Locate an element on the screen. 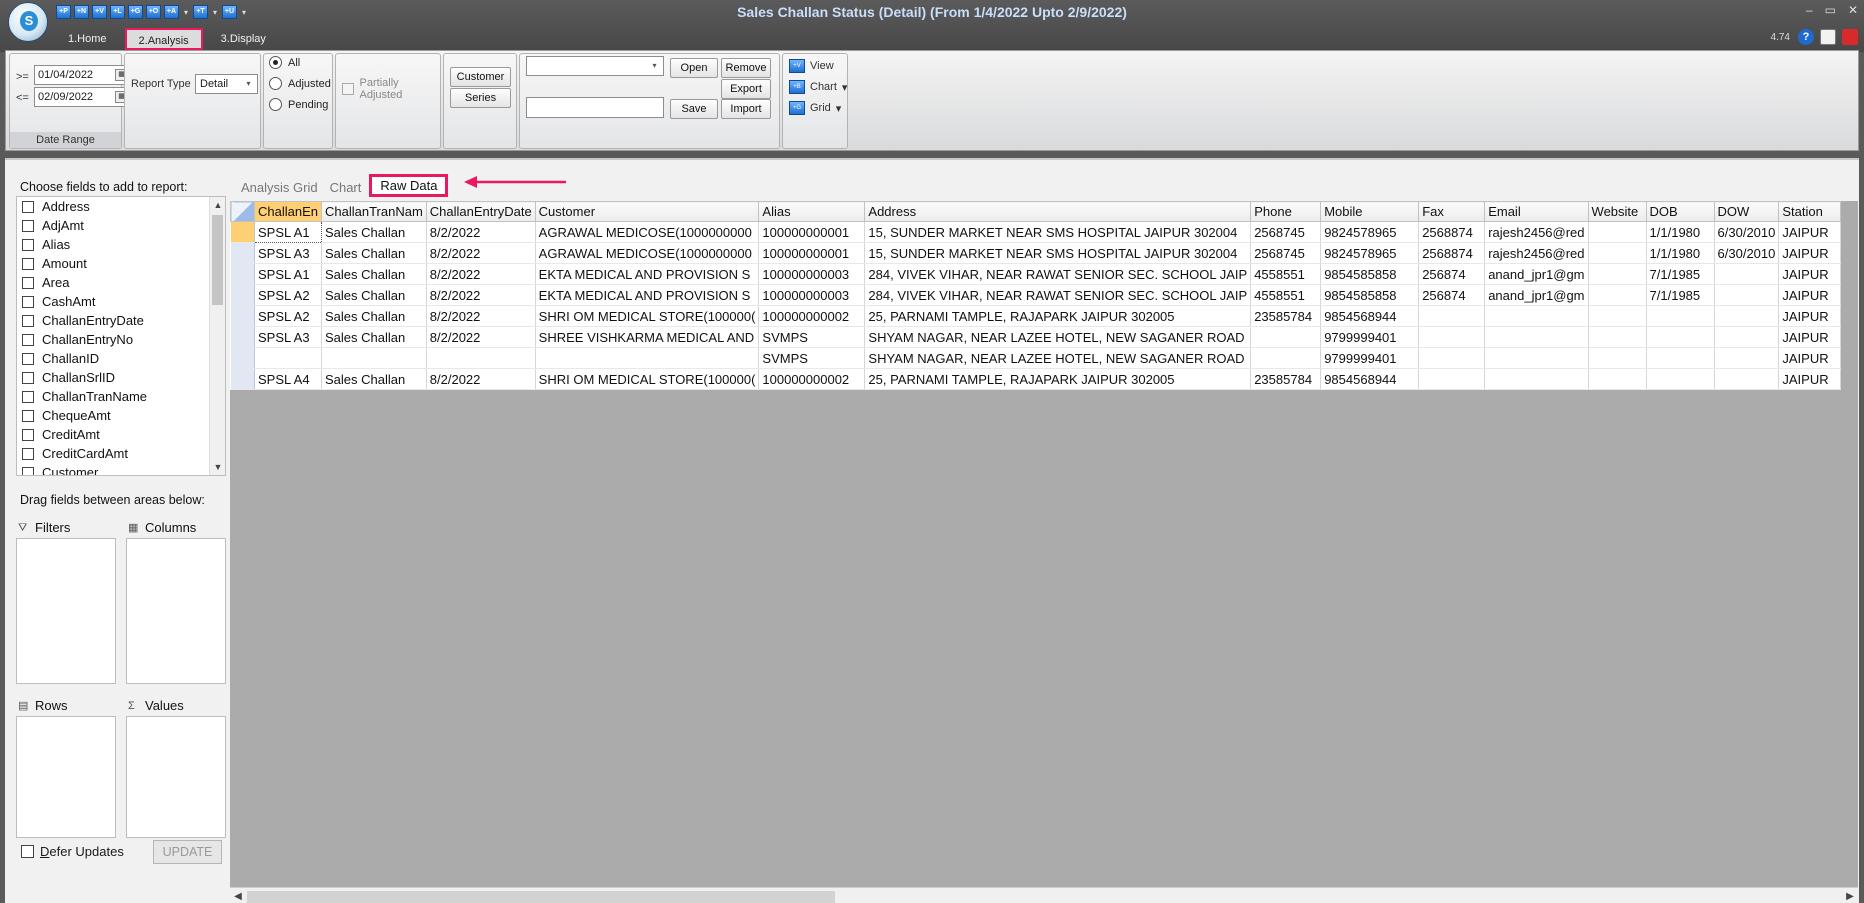 The height and width of the screenshot is (903, 1864). table-cell: EKTA MEDICAL AND PROVISION S is located at coordinates (647, 295).